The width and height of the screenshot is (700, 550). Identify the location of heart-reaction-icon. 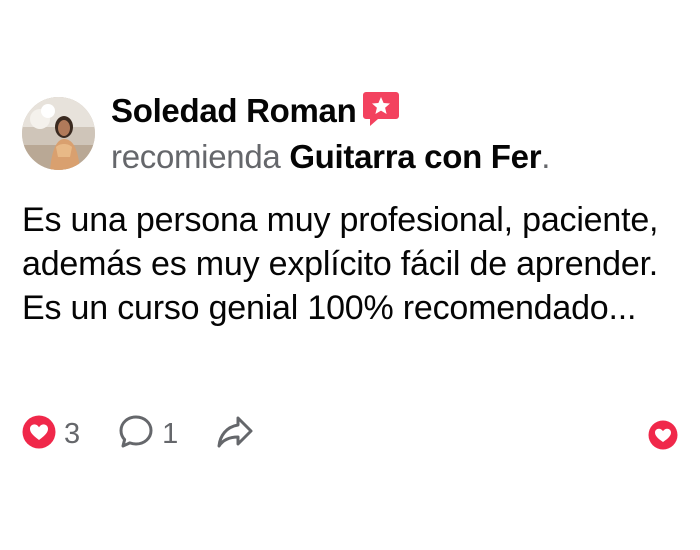
(39, 434).